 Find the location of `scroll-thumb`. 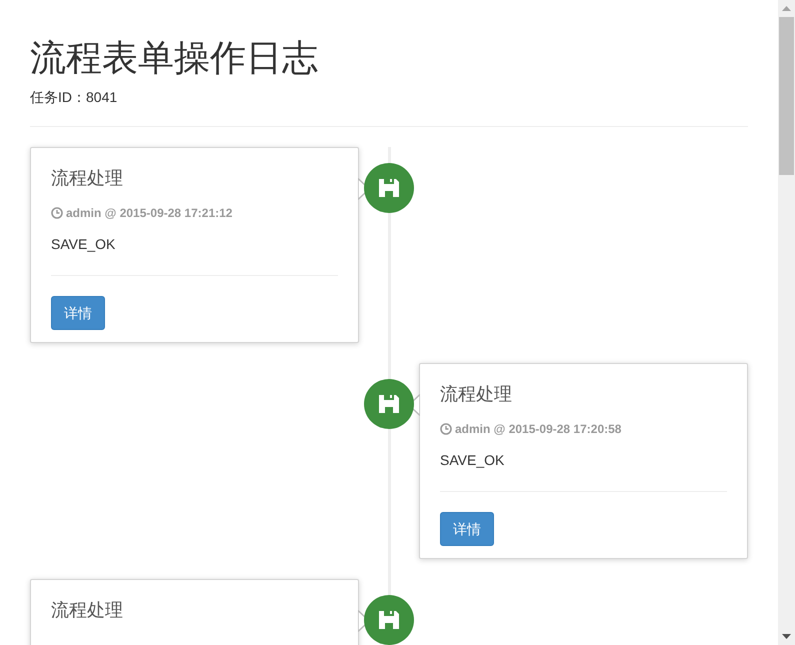

scroll-thumb is located at coordinates (786, 96).